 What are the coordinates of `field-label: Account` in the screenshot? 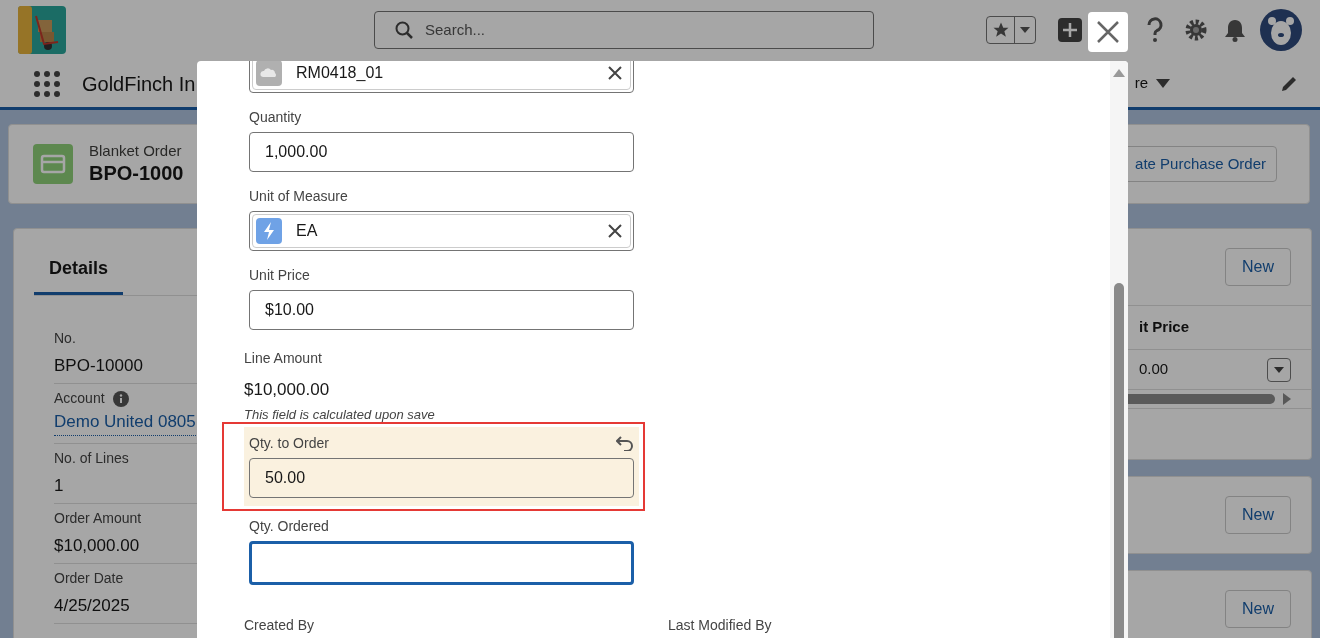 It's located at (79, 398).